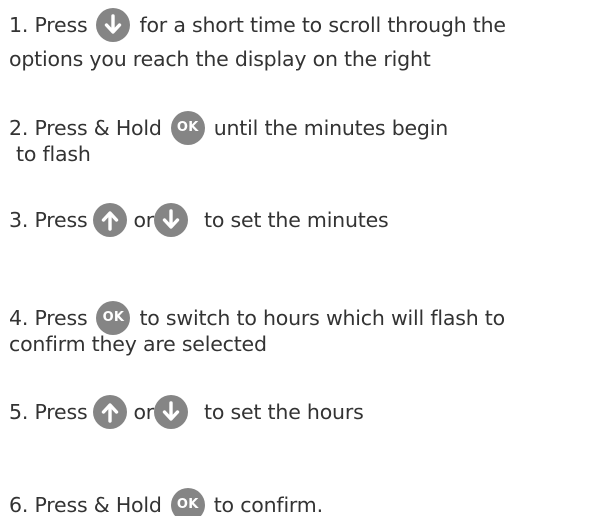  I want to click on step-4-lead-text: 4. Press, so click(48, 318).